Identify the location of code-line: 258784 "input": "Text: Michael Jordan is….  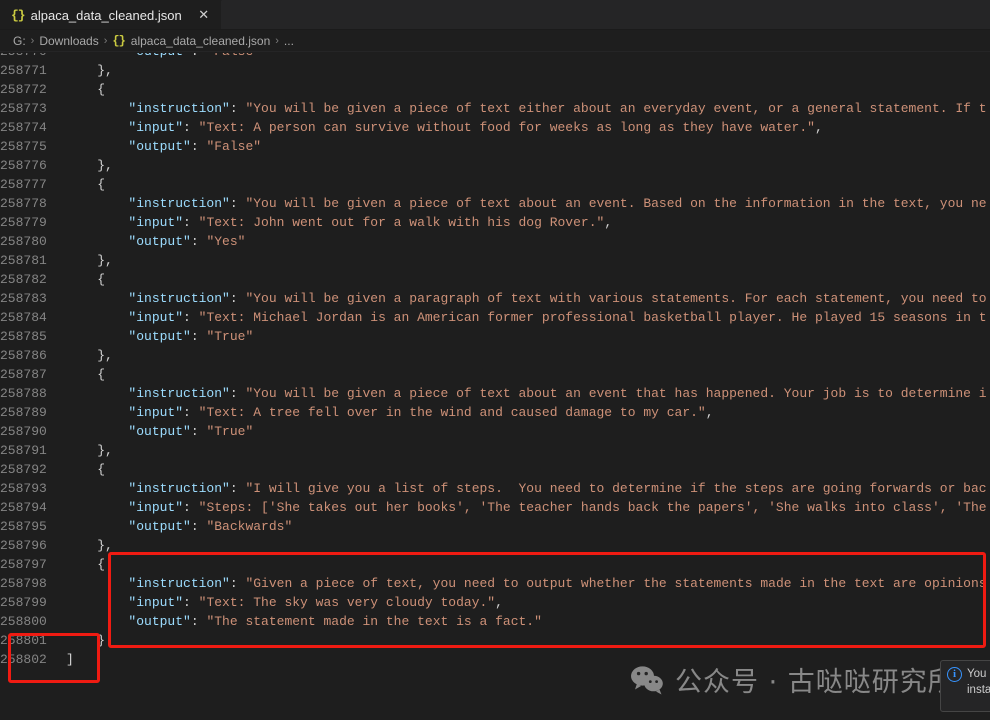
(495, 317).